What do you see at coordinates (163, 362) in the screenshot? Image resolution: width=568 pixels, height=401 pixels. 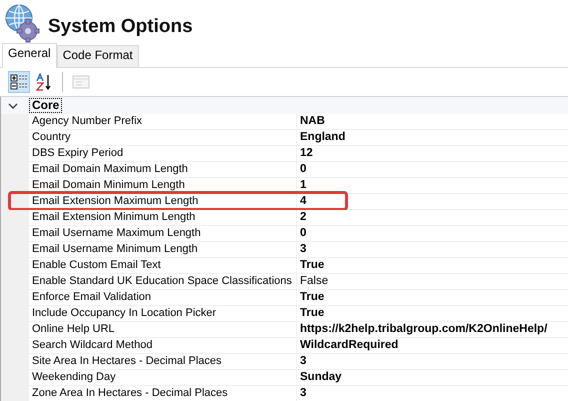 I see `property-name: Site Area In Hectares - Decimal Places` at bounding box center [163, 362].